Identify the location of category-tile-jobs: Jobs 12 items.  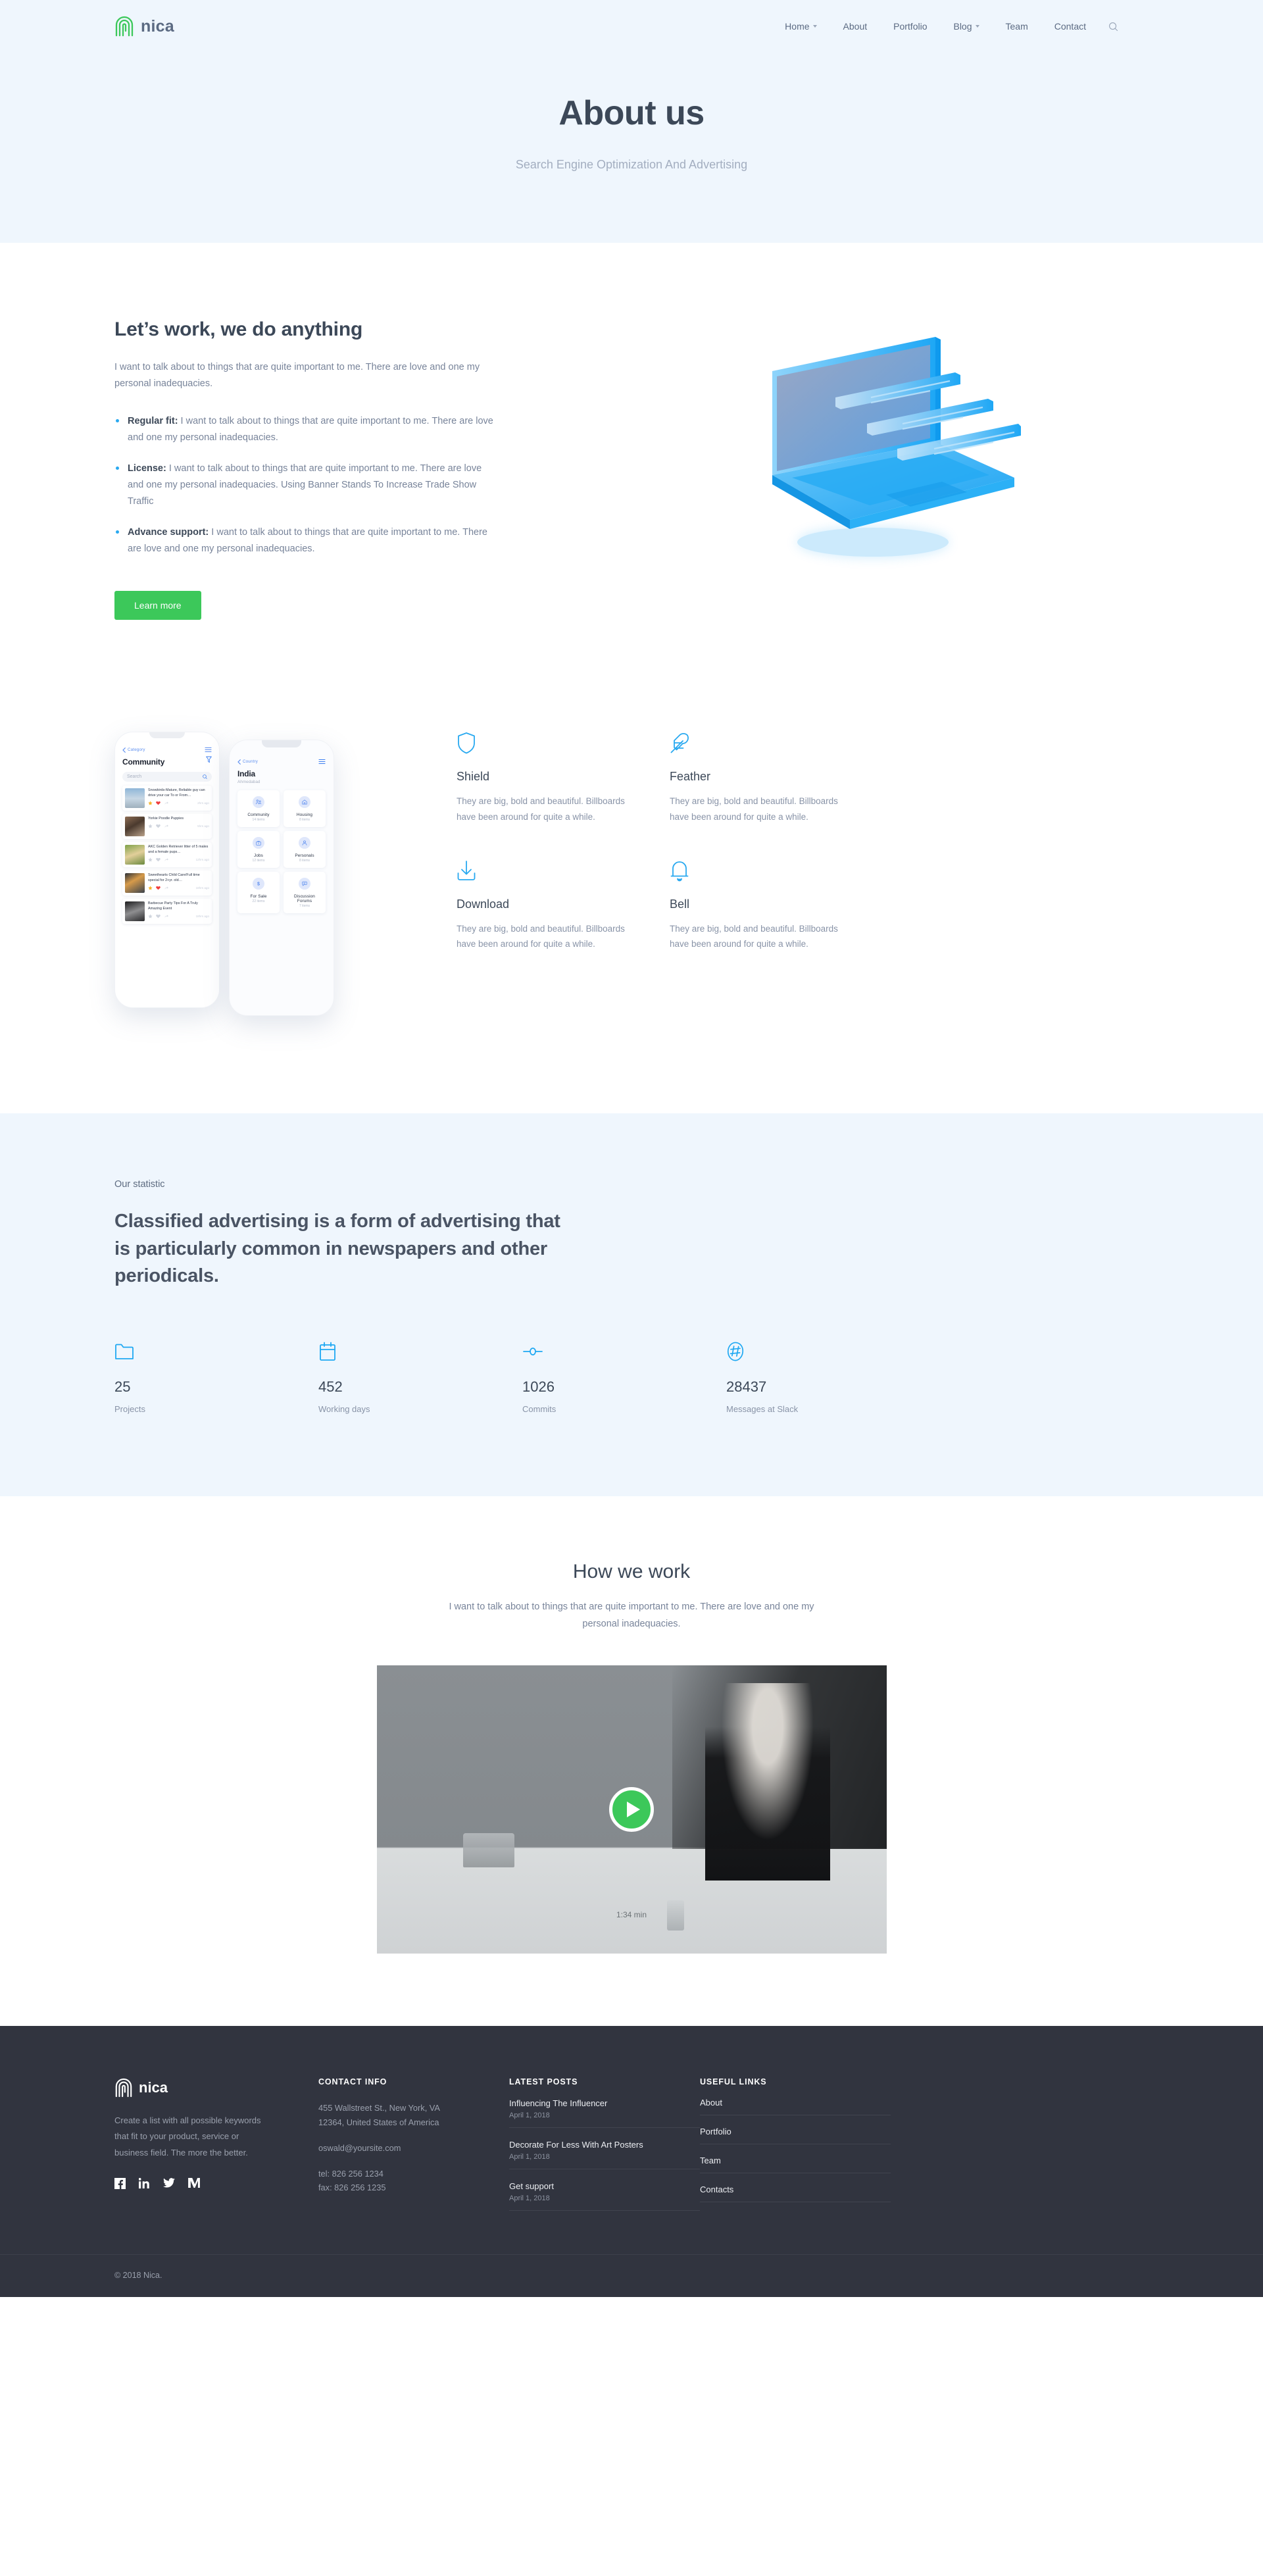
(258, 850).